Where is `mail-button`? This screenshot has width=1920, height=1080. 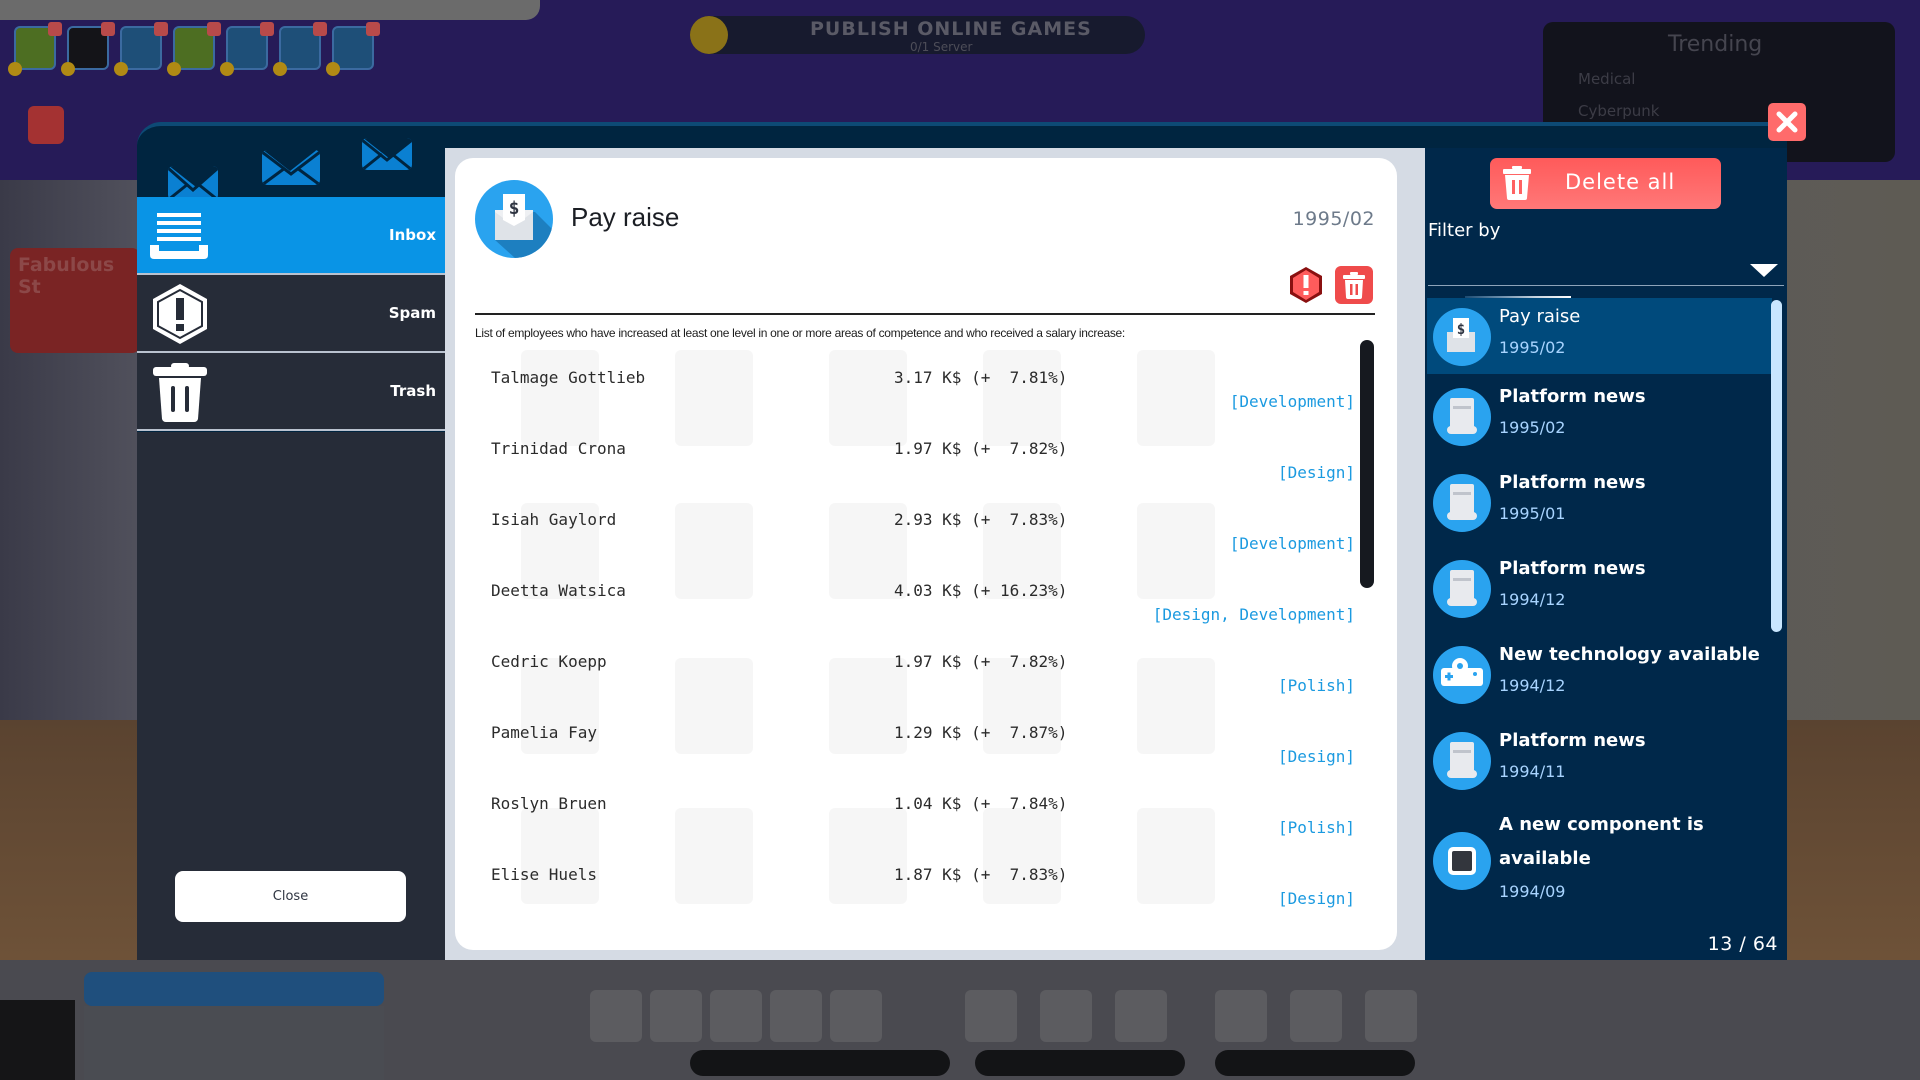
mail-button is located at coordinates (1391, 1016).